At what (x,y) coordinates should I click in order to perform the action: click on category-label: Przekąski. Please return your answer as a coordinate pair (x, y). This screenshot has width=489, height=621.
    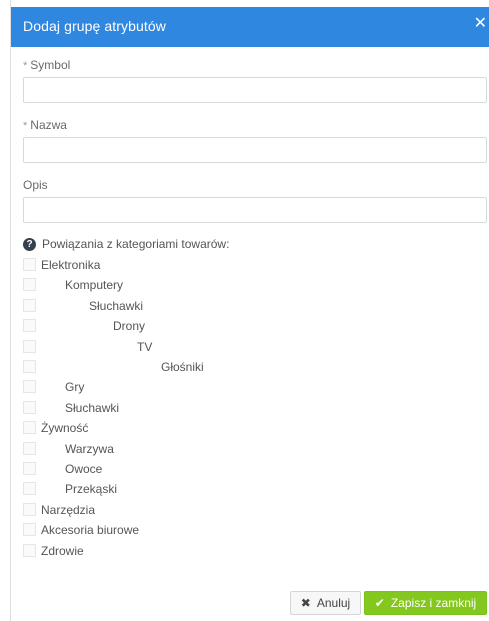
    Looking at the image, I should click on (91, 489).